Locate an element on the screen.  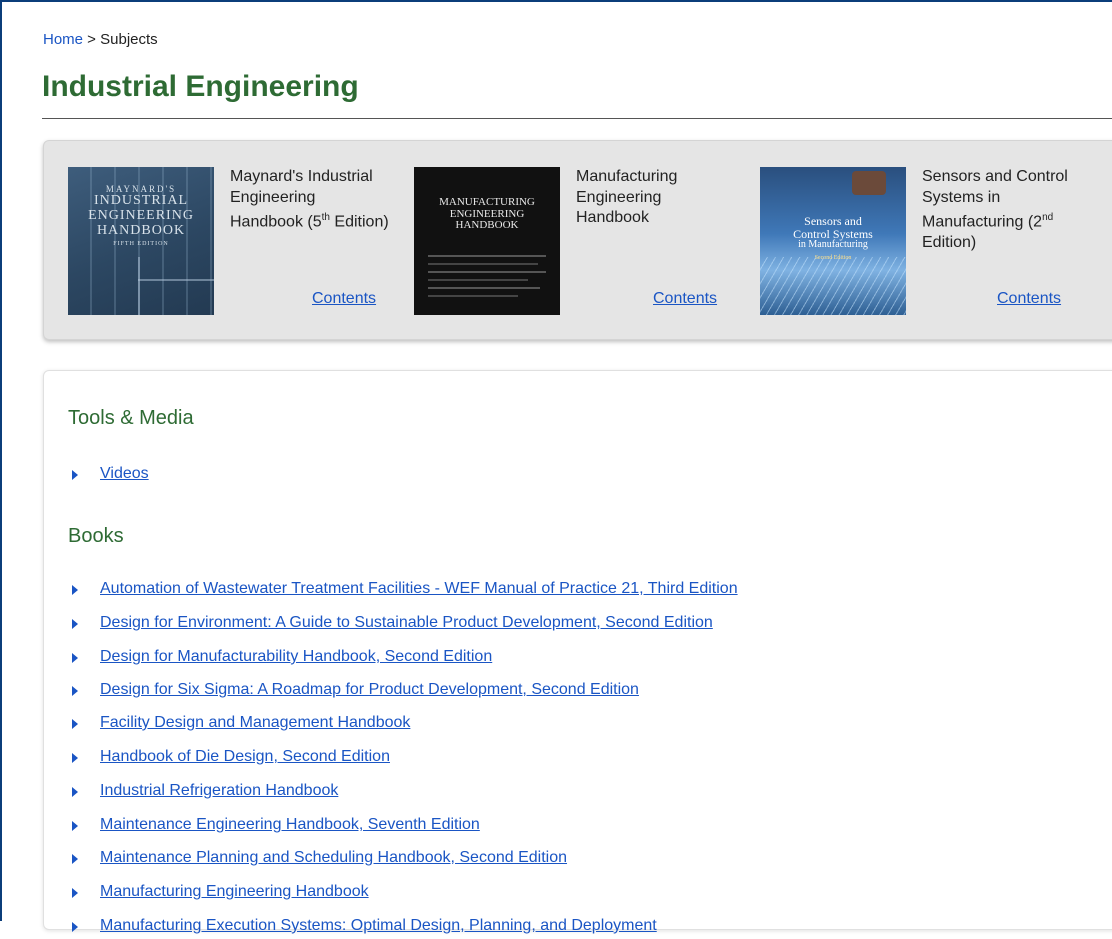
book-link: Handbook of Die Design, Second Edition is located at coordinates (245, 757).